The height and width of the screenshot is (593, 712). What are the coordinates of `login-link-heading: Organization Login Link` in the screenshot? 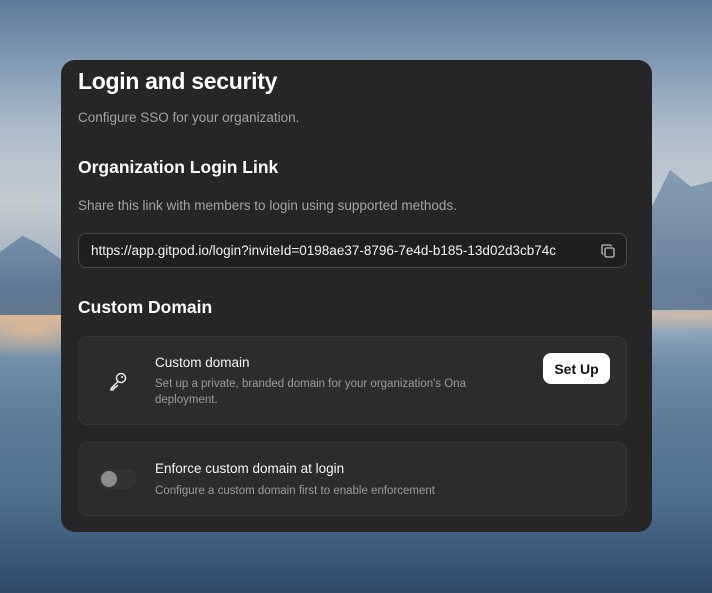 It's located at (178, 167).